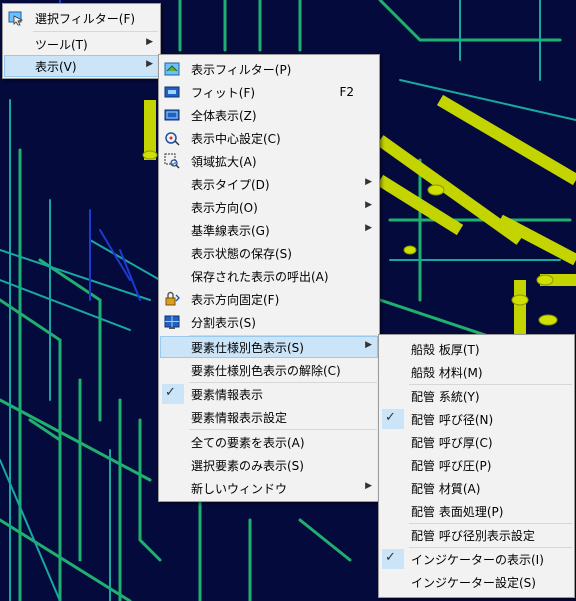  Describe the element at coordinates (224, 115) in the screenshot. I see `menu-item-label: 全体表示(Z)` at that location.